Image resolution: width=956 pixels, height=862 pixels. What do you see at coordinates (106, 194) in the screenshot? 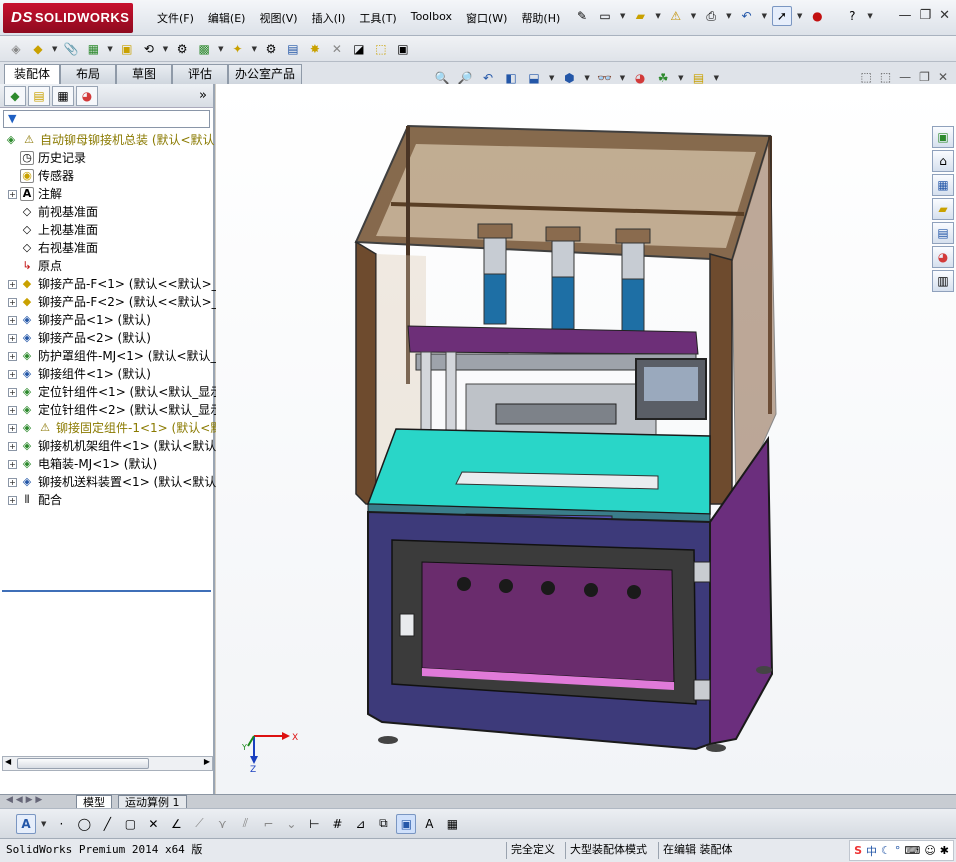
I see `tree-item-annotations: + A 注解` at bounding box center [106, 194].